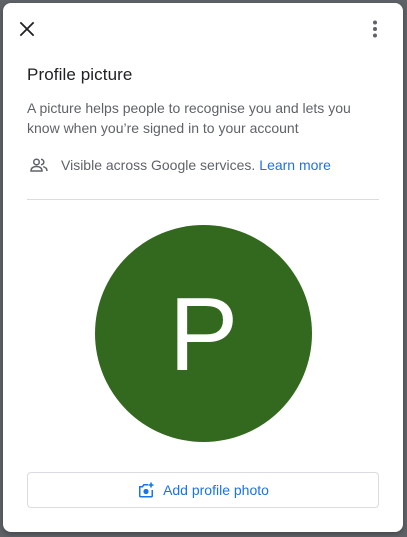 This screenshot has height=537, width=407. I want to click on more-options-button, so click(375, 31).